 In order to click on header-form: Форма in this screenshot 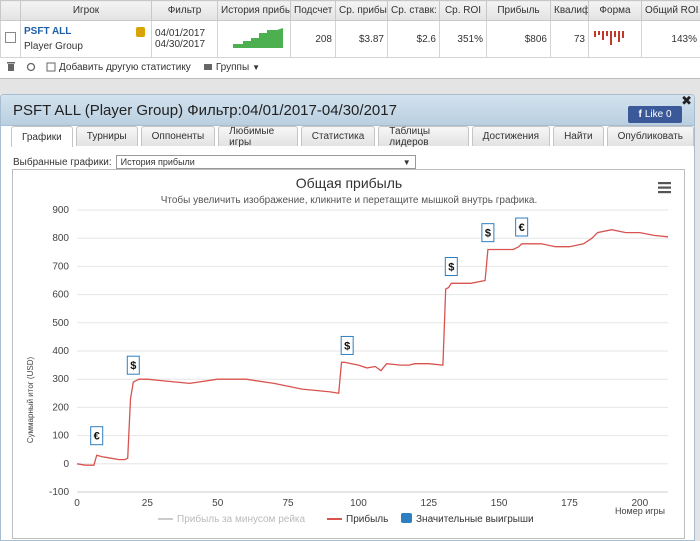, I will do `click(615, 11)`.